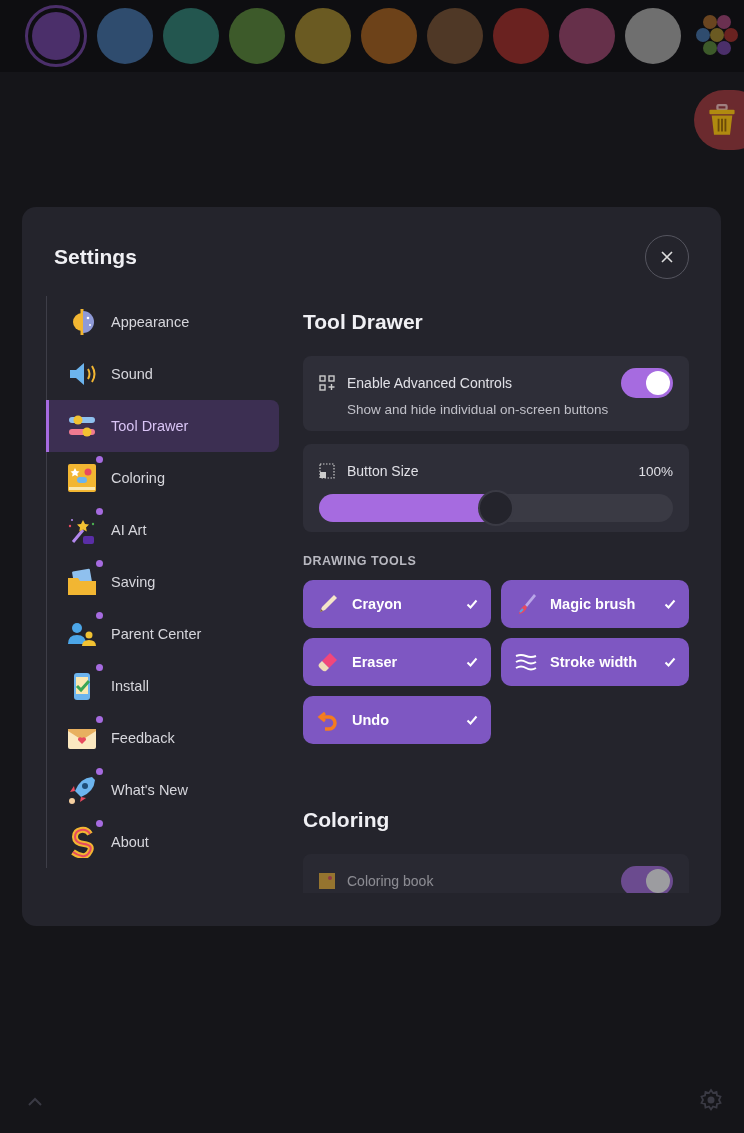 This screenshot has width=744, height=1133. Describe the element at coordinates (717, 36) in the screenshot. I see `color-hexagons-icon` at that location.